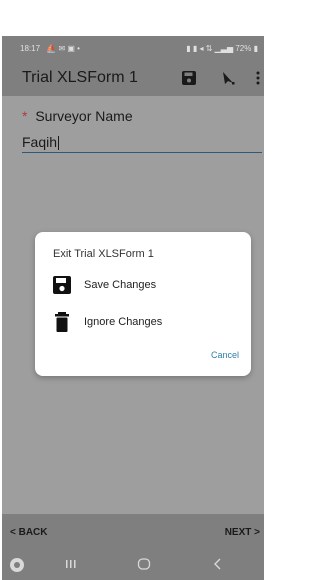 Image resolution: width=320 pixels, height=580 pixels. Describe the element at coordinates (71, 565) in the screenshot. I see `recent-apps-icon` at that location.